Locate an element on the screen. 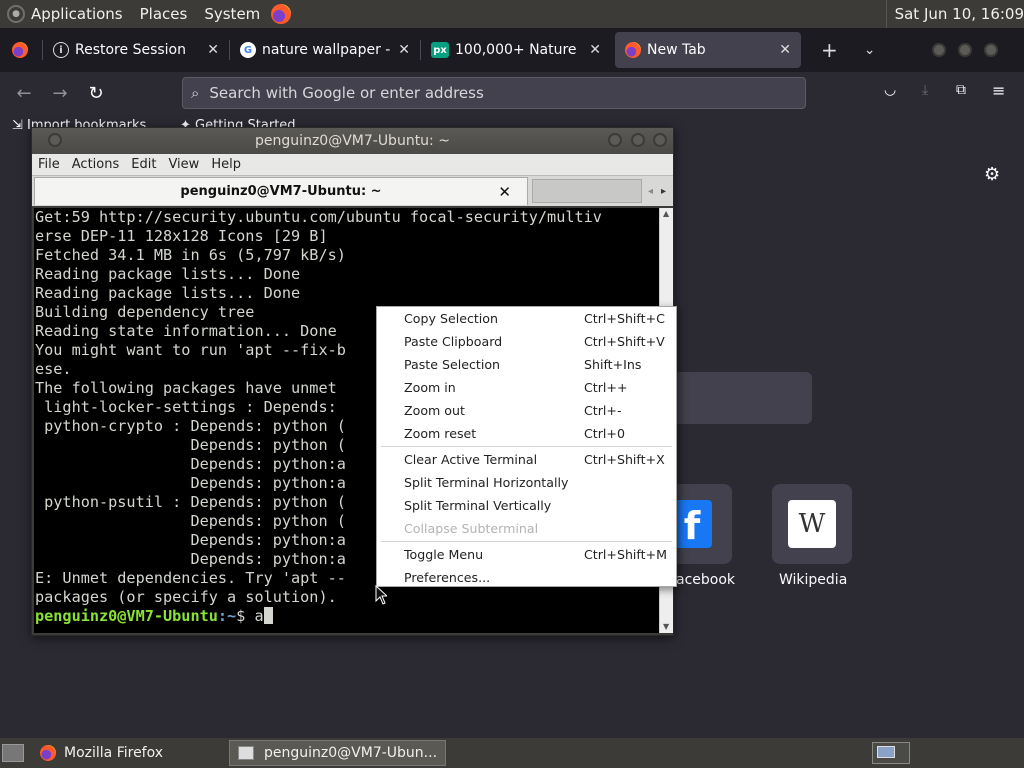  menu-item-copy-selection: Copy Selection Ctrl+Shift+C is located at coordinates (526, 318).